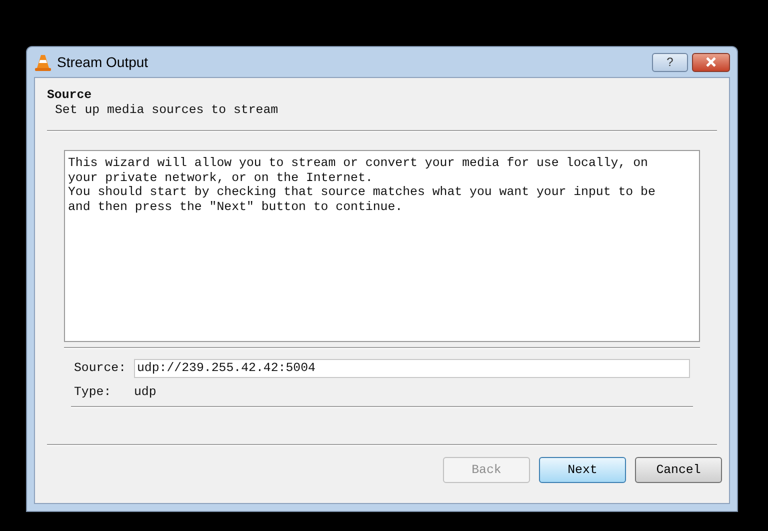 This screenshot has height=531, width=768. What do you see at coordinates (167, 110) in the screenshot?
I see `page-subtitle: Set up media sources to stream` at bounding box center [167, 110].